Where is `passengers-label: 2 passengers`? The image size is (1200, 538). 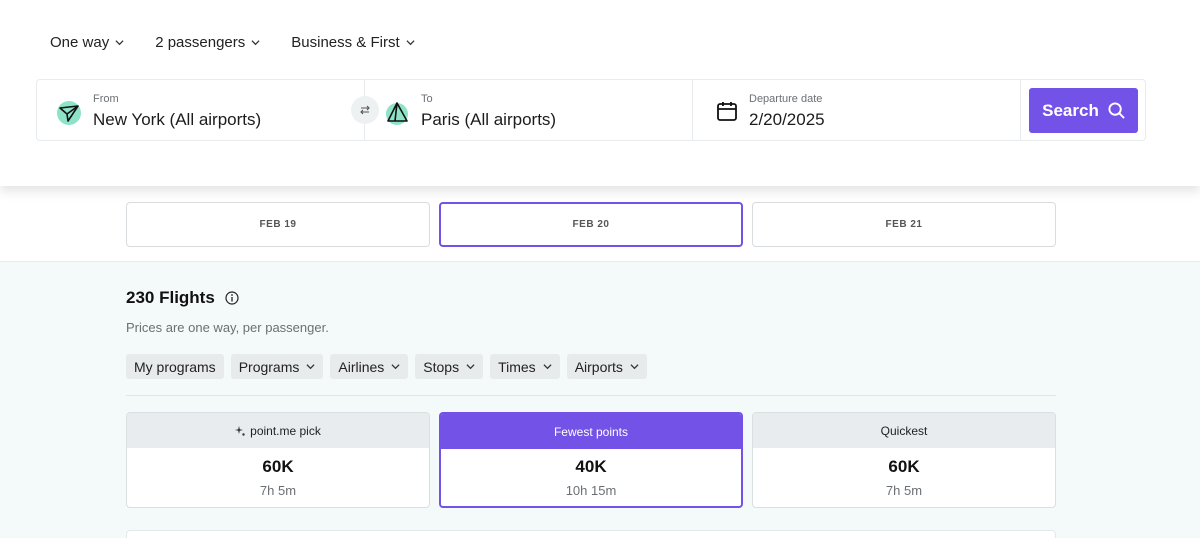 passengers-label: 2 passengers is located at coordinates (200, 42).